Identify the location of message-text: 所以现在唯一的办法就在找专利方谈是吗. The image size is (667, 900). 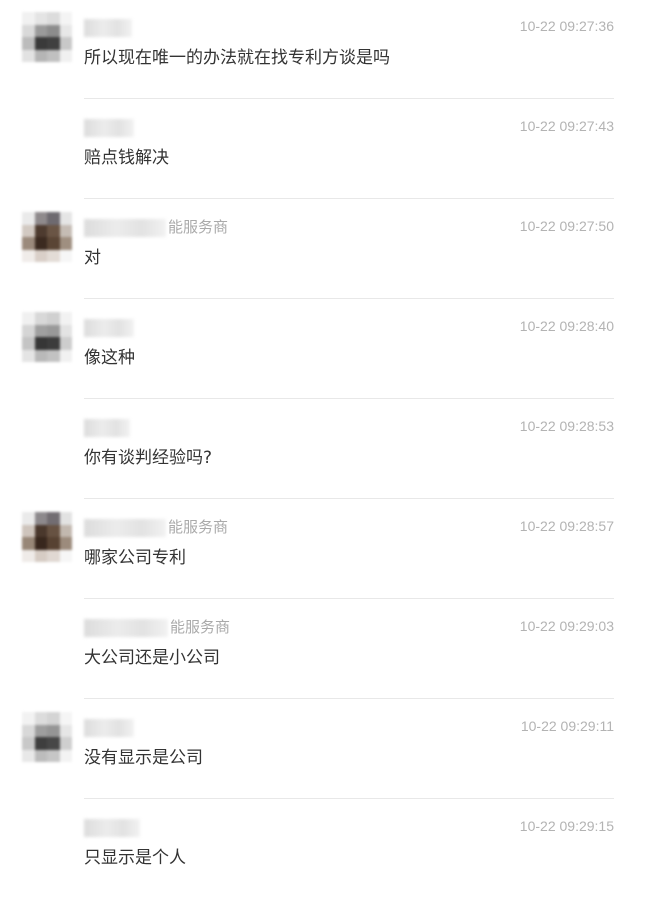
(237, 58).